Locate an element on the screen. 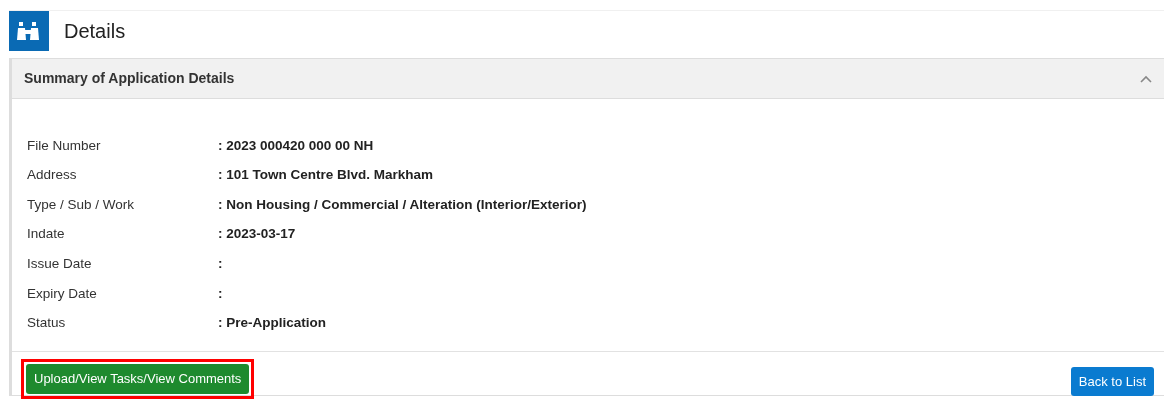 The width and height of the screenshot is (1164, 407). field-label: Address is located at coordinates (52, 175).